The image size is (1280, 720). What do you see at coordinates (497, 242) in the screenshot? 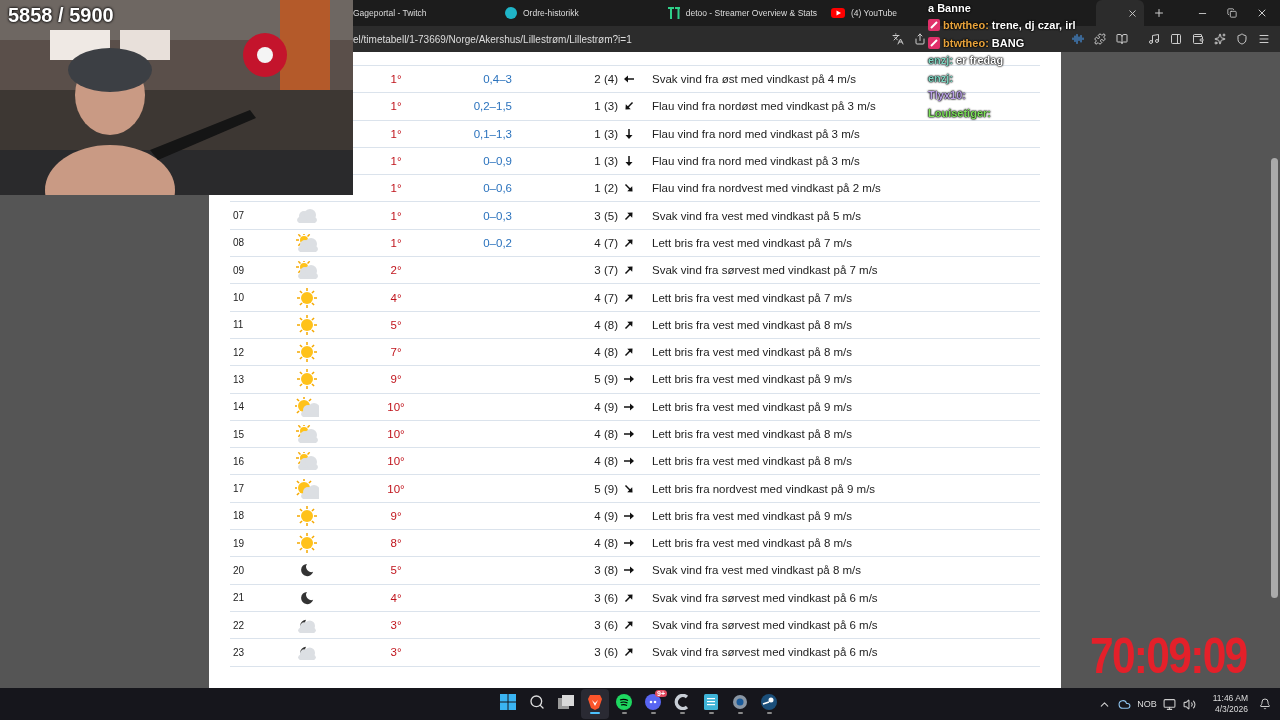
I see `precipitation-cell-text: 0–0,2` at bounding box center [497, 242].